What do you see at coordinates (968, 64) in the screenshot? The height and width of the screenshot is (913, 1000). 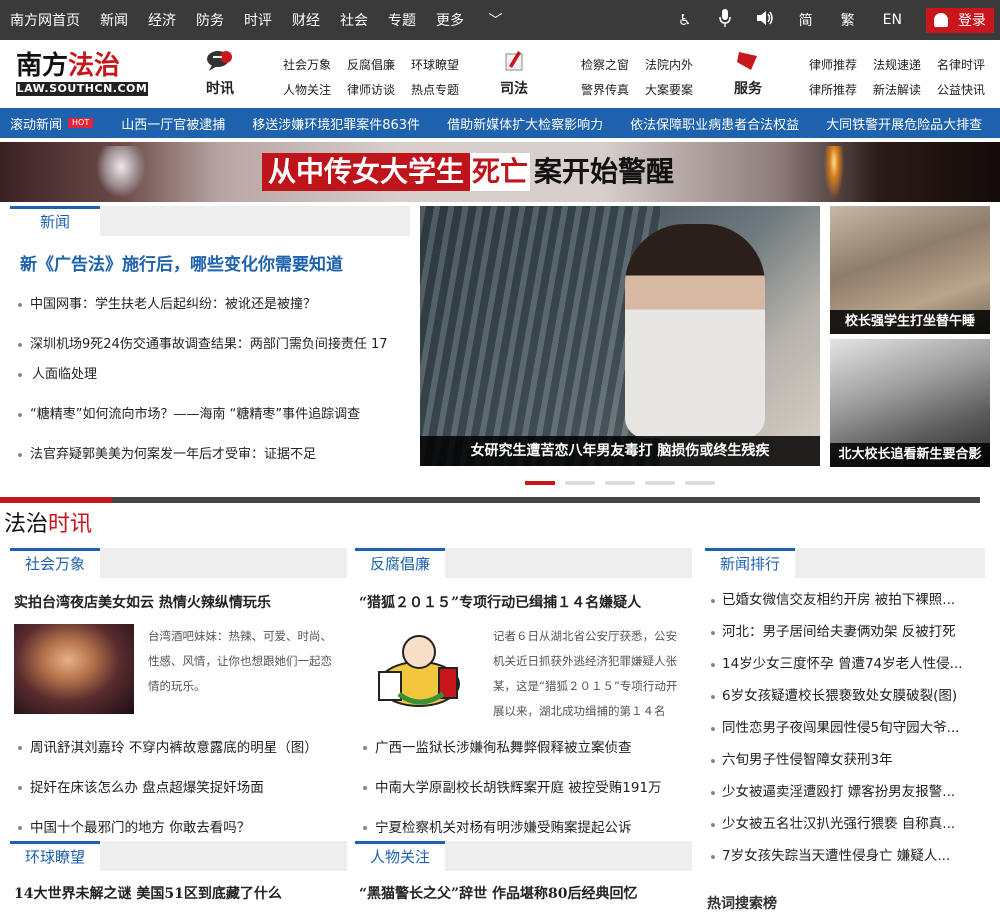 I see `link-lawyer-comment: 名律时评` at bounding box center [968, 64].